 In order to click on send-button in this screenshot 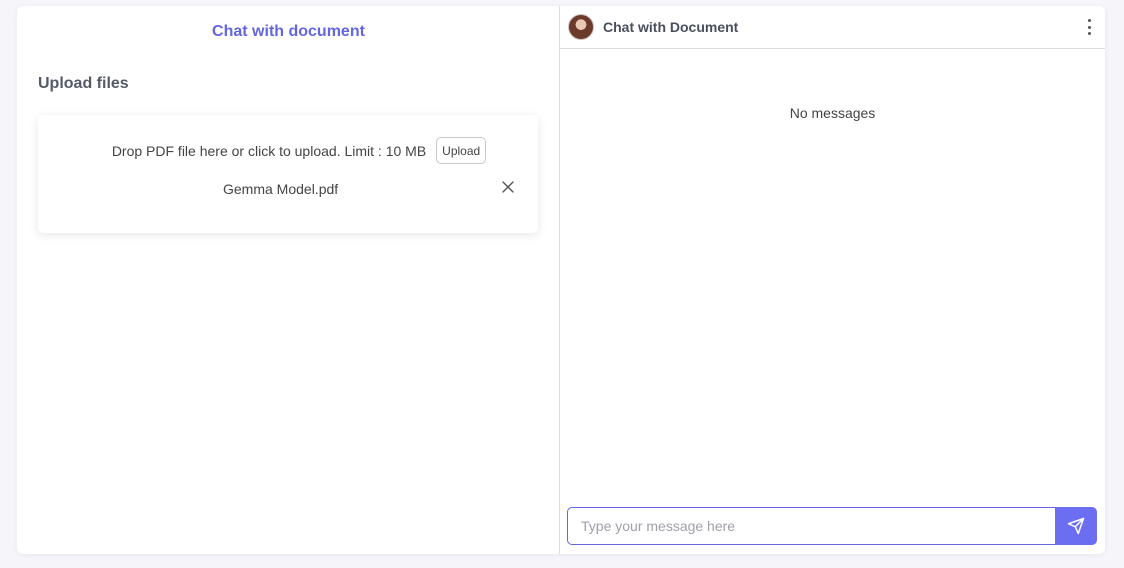, I will do `click(1076, 526)`.